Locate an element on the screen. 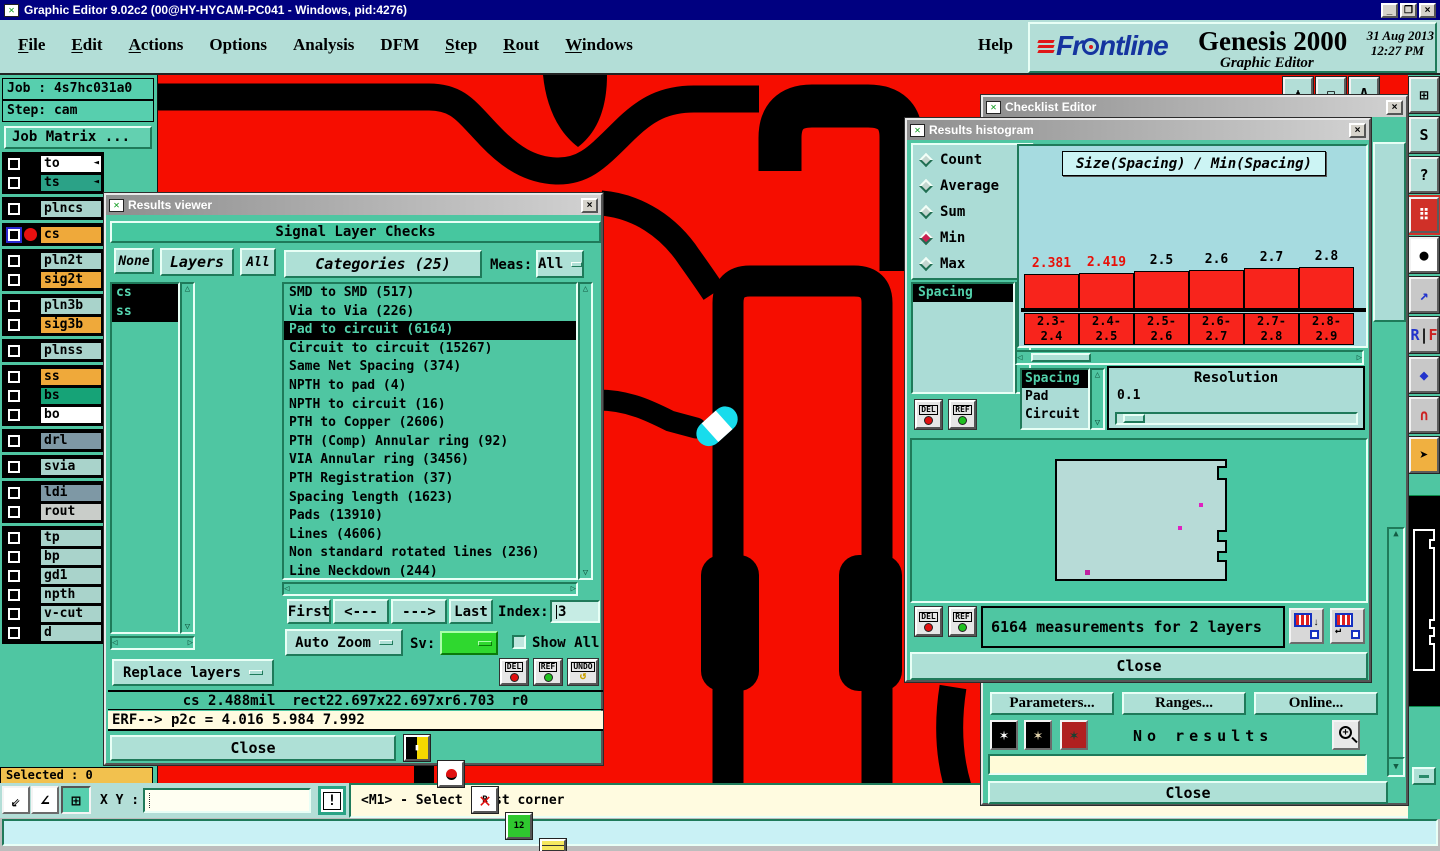  layer-row-ldi: ldi is located at coordinates (53, 492).